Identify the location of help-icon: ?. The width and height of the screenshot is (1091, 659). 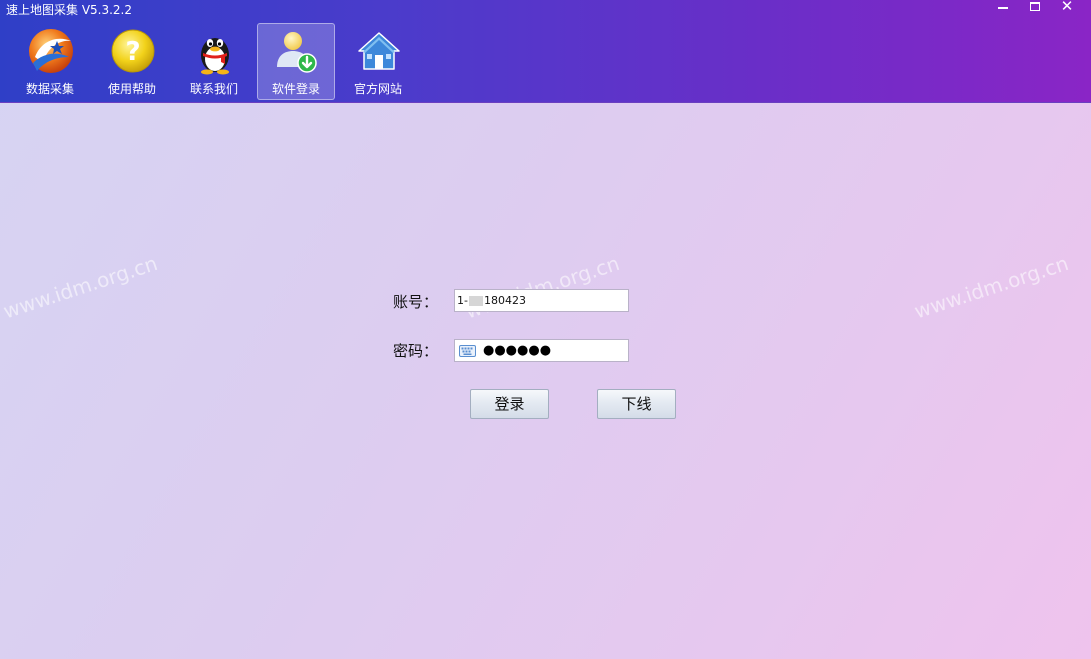
(133, 51).